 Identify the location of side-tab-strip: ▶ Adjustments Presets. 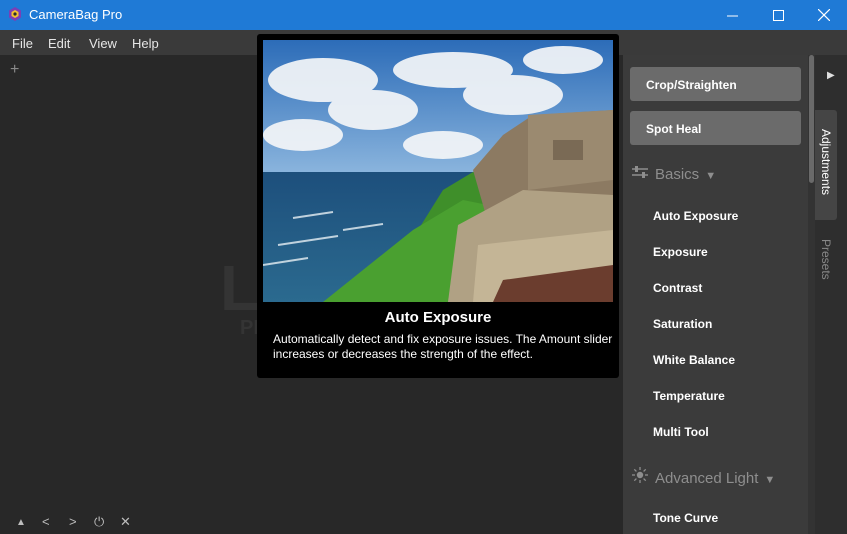
(831, 294).